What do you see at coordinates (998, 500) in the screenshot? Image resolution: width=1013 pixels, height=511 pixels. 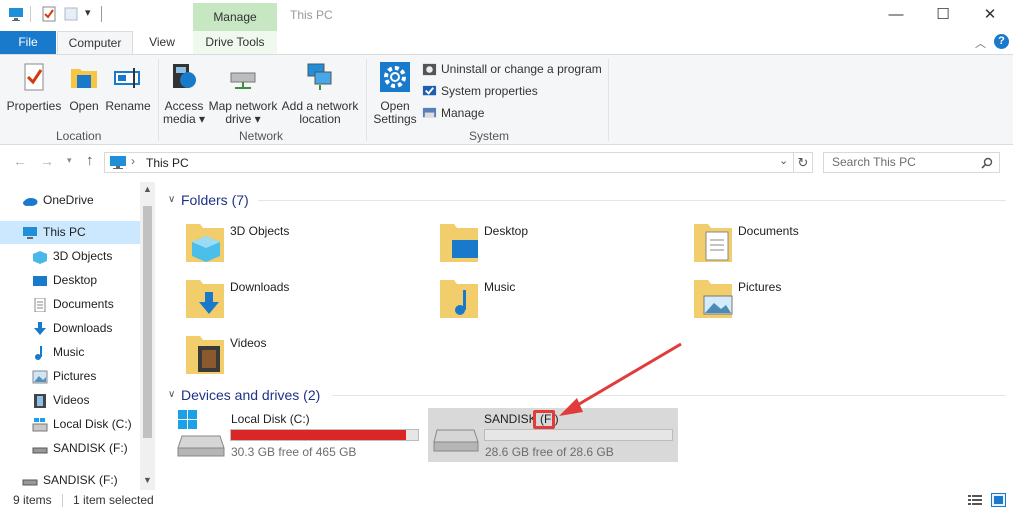 I see `large-icons-view-icon` at bounding box center [998, 500].